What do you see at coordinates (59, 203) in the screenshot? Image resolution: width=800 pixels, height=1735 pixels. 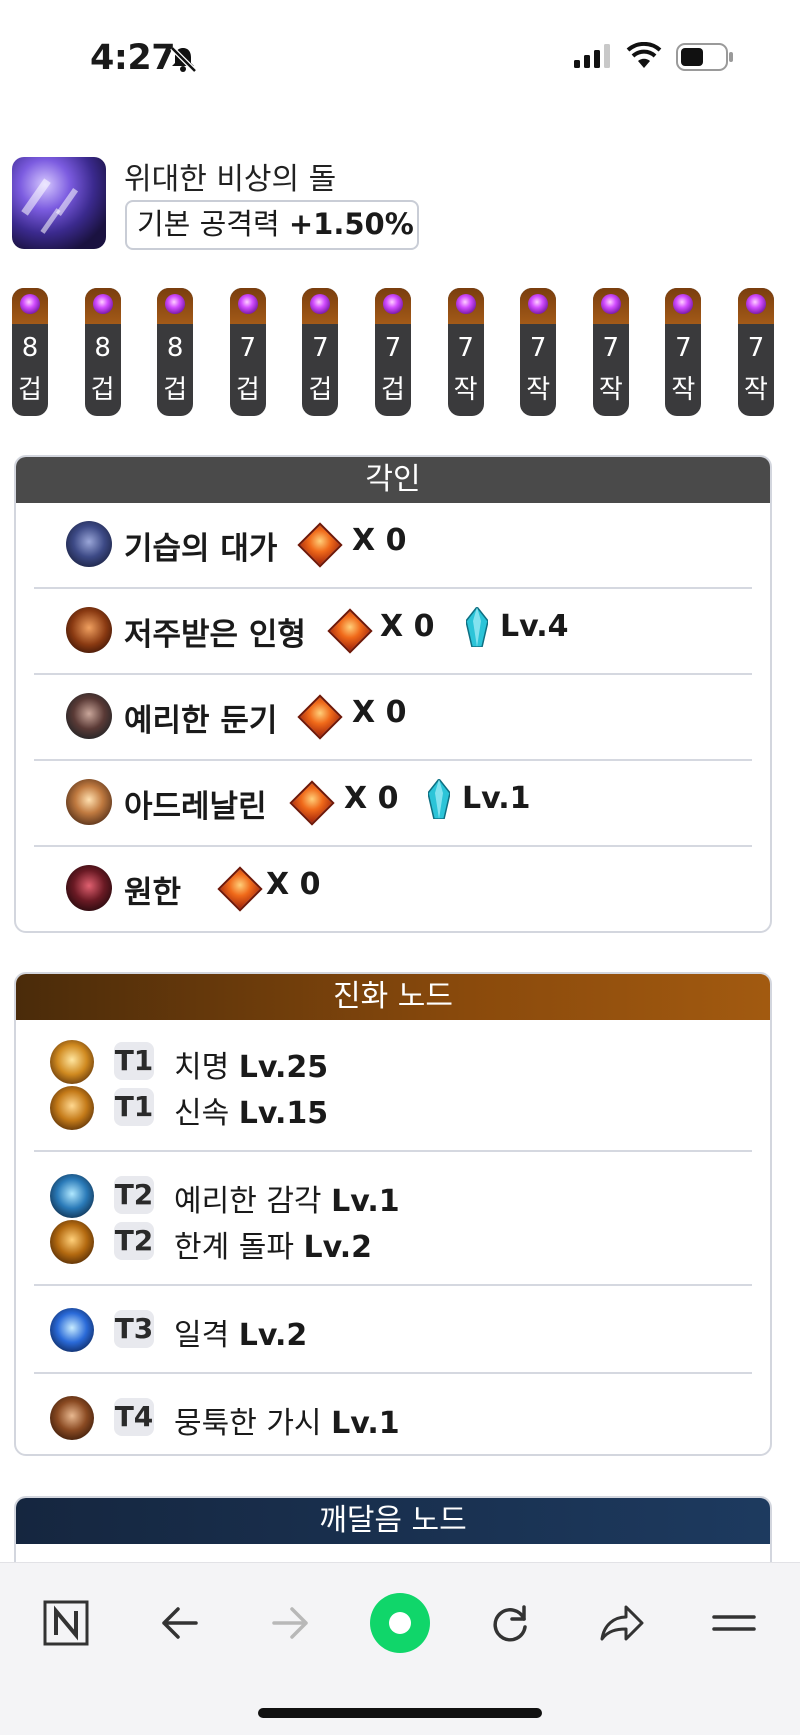 I see `item-image` at bounding box center [59, 203].